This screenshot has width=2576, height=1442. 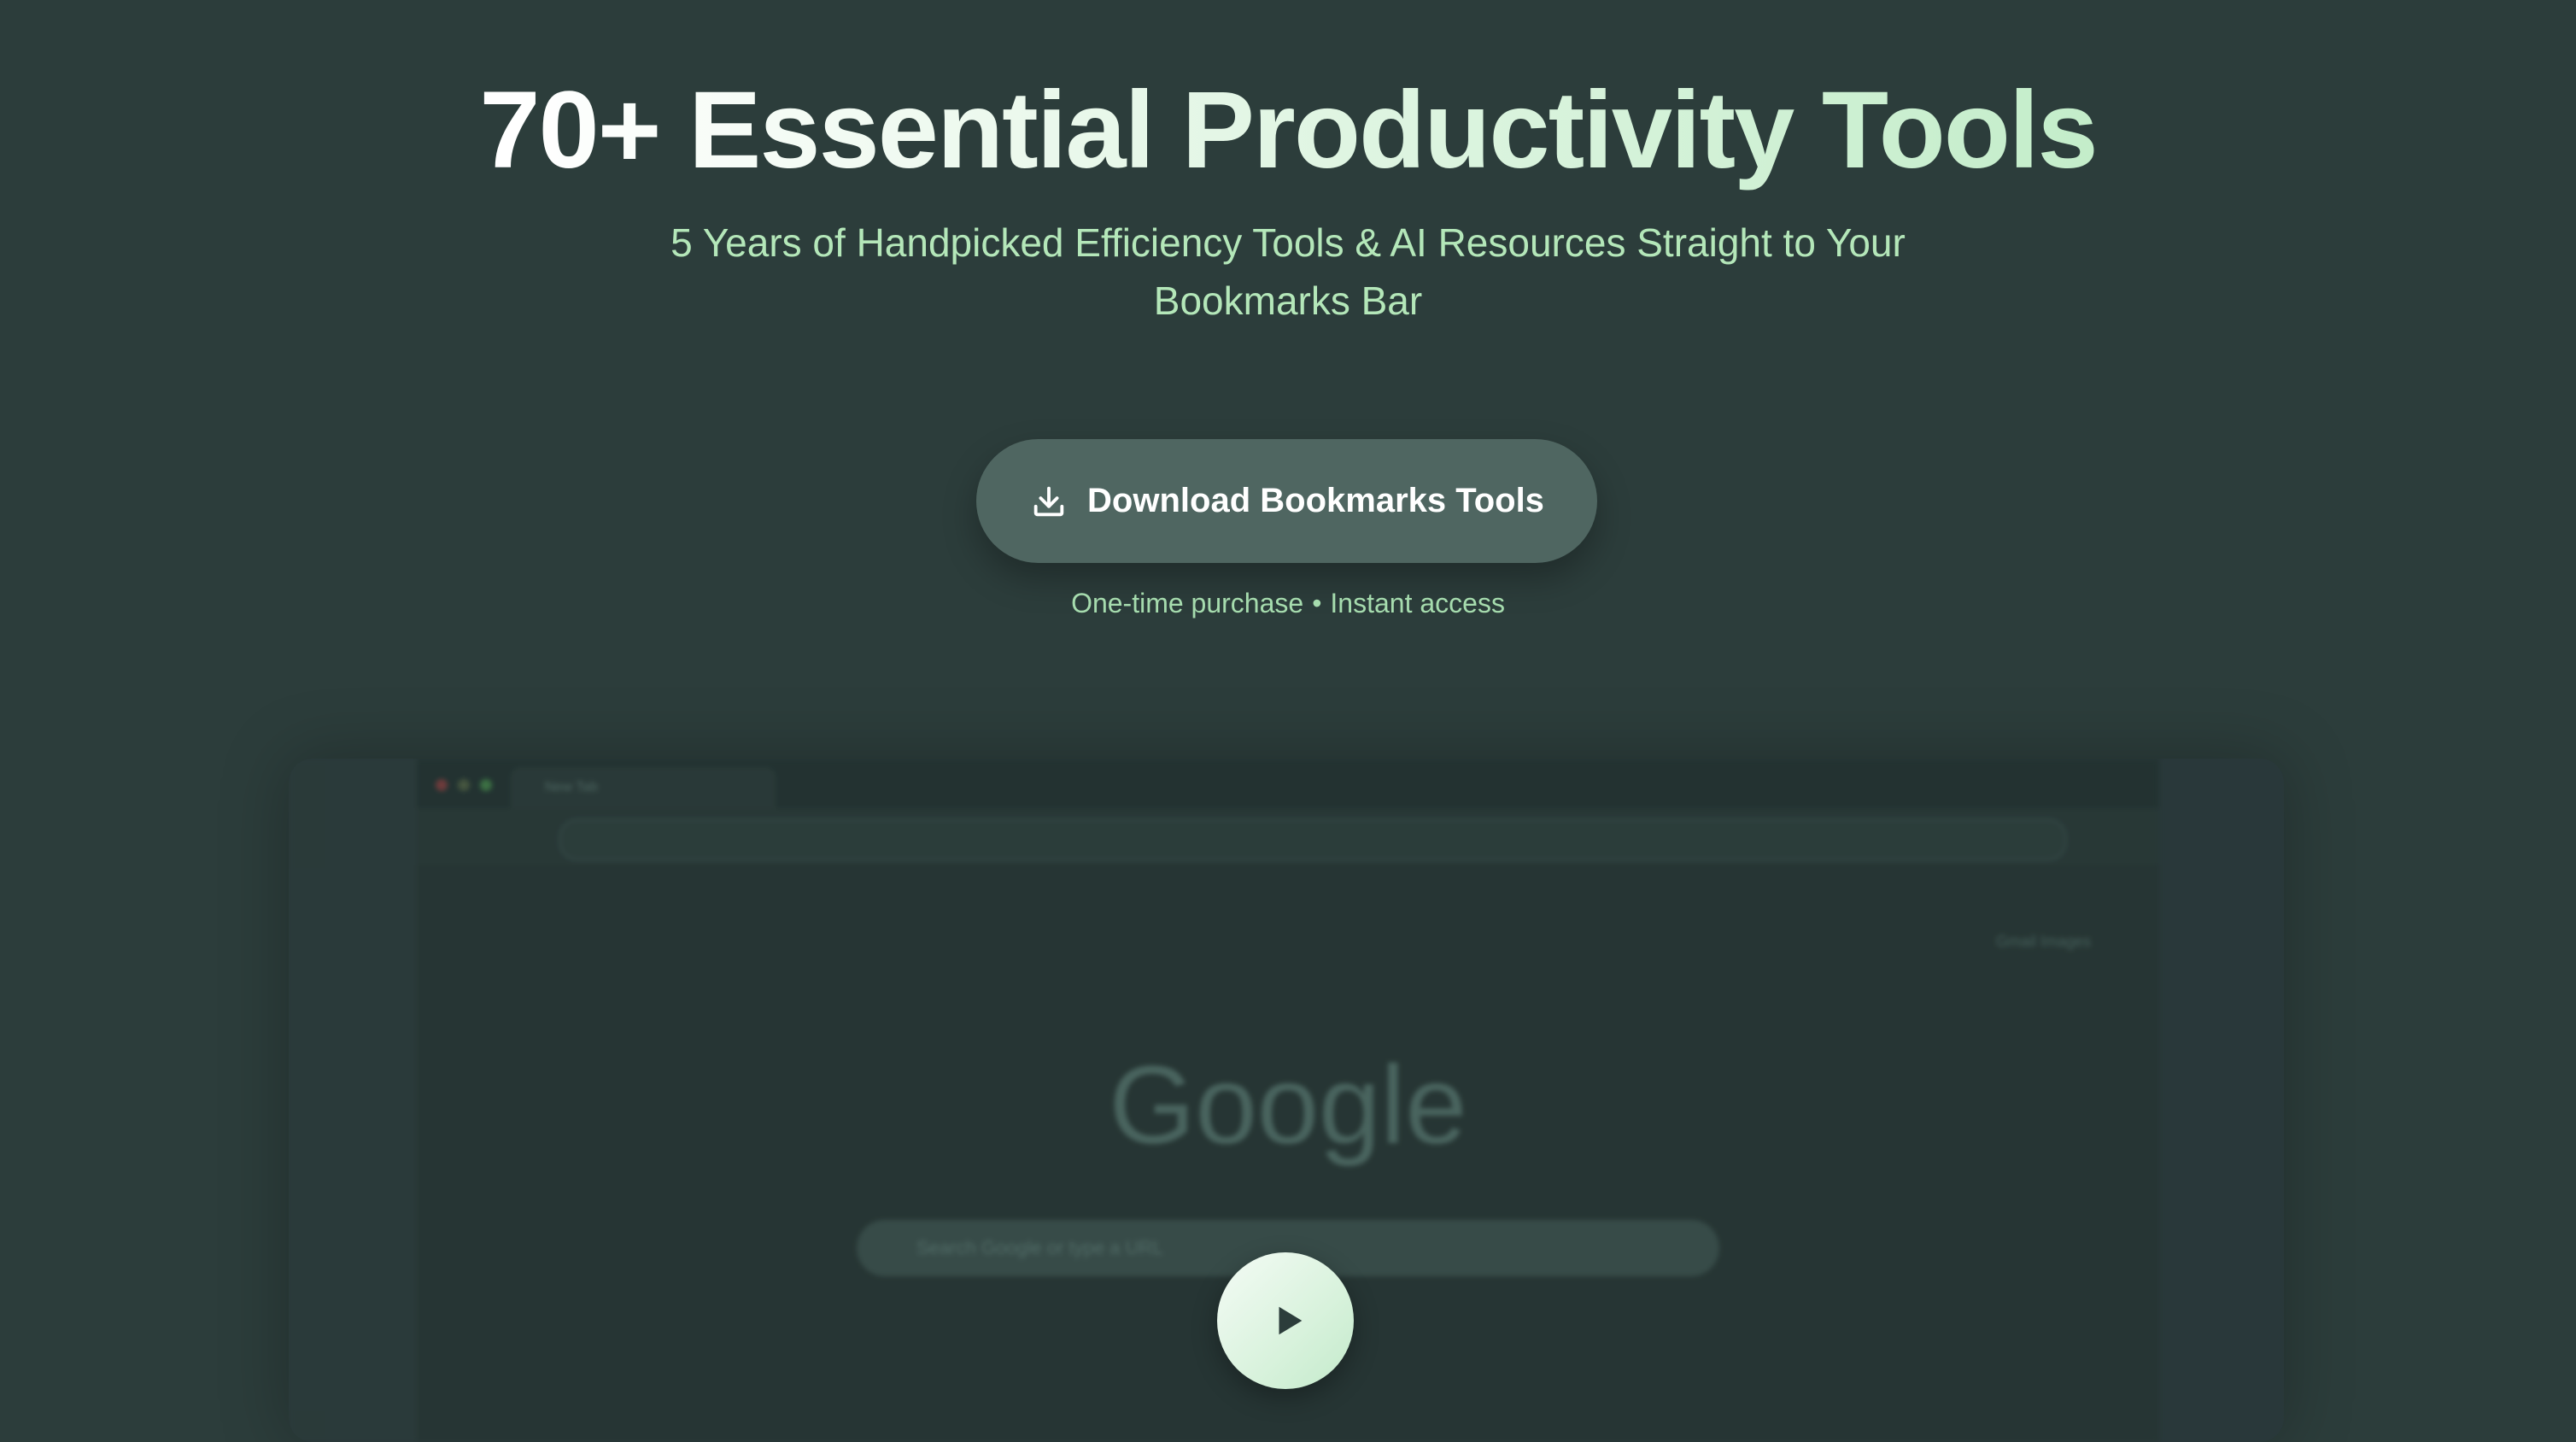 I want to click on preview-top-links: Gmail Images, so click(x=2043, y=941).